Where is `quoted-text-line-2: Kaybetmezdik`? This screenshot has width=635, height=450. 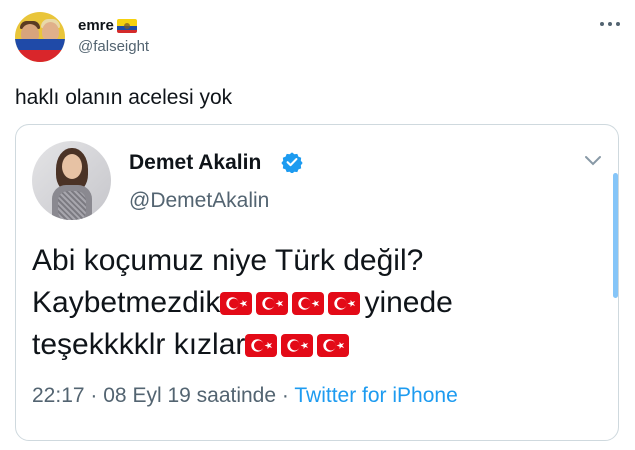
quoted-text-line-2: Kaybetmezdik is located at coordinates (126, 302).